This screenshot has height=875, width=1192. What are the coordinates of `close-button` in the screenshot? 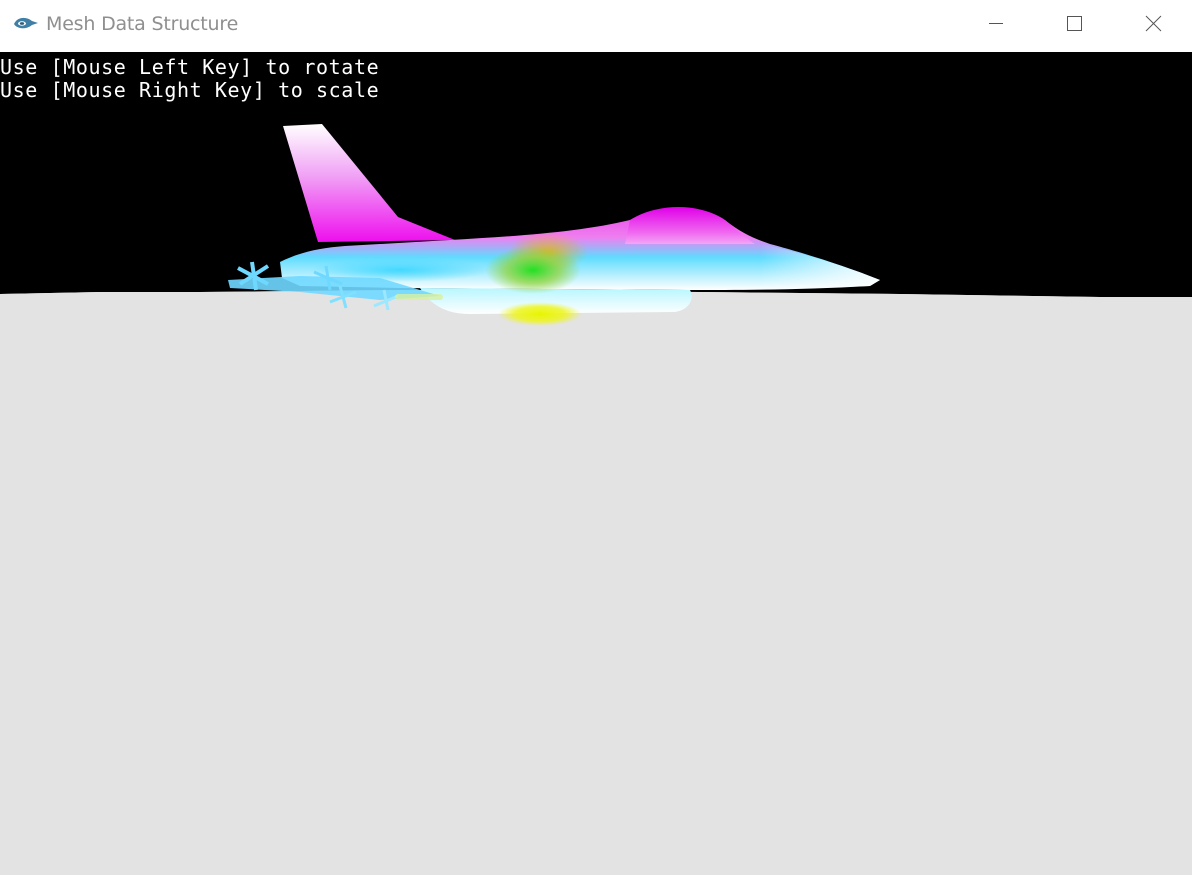 It's located at (1153, 23).